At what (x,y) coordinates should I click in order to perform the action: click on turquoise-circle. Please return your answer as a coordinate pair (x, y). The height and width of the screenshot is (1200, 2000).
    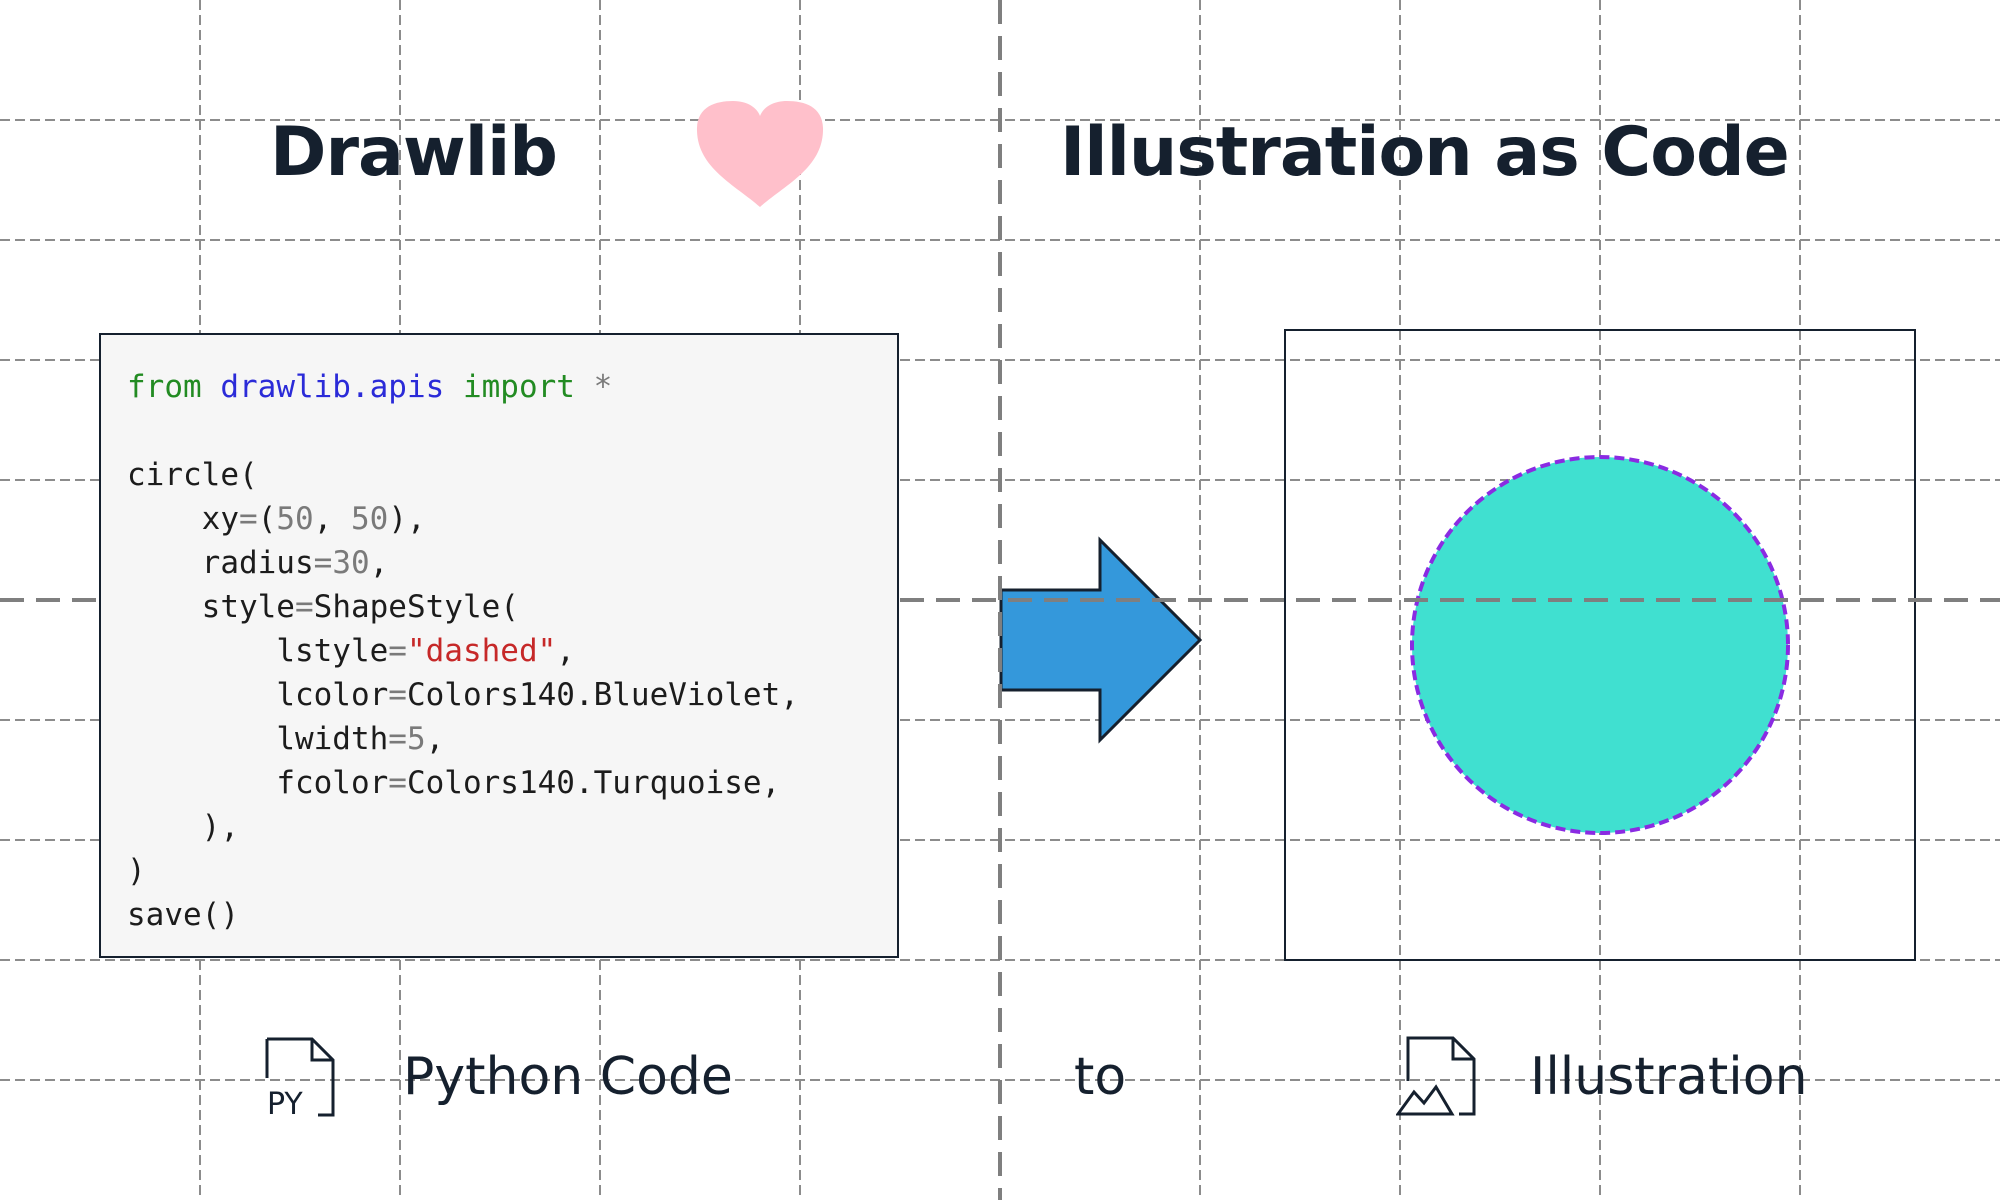
    Looking at the image, I should click on (1600, 645).